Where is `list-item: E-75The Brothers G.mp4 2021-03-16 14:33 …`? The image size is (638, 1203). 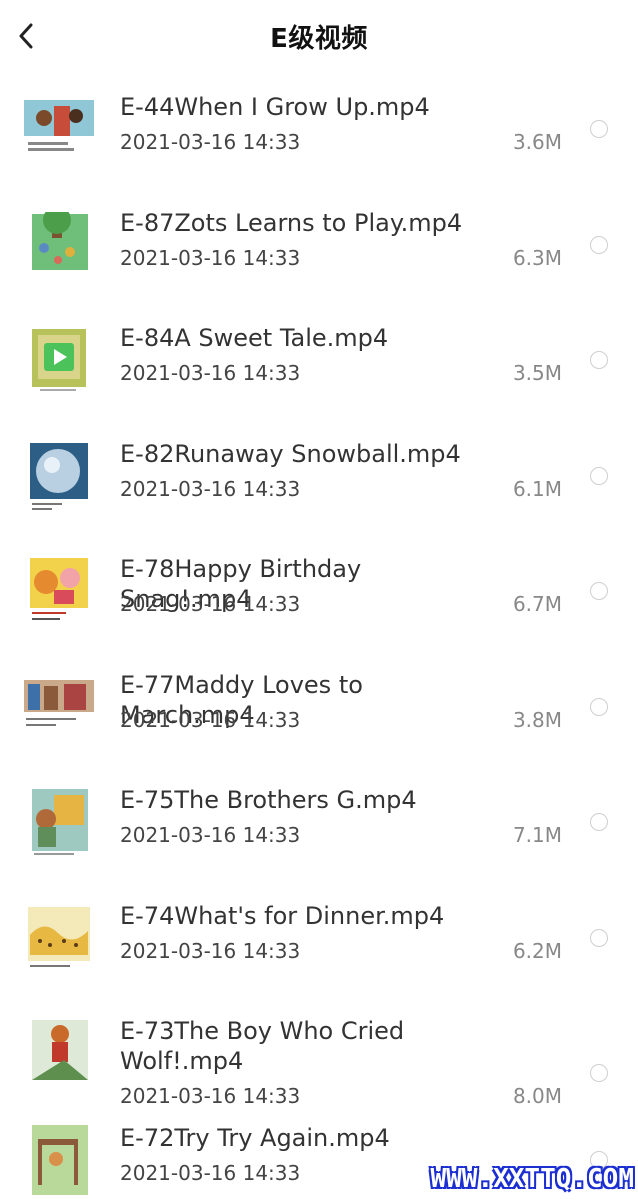 list-item: E-75The Brothers G.mp4 2021-03-16 14:33 … is located at coordinates (319, 823).